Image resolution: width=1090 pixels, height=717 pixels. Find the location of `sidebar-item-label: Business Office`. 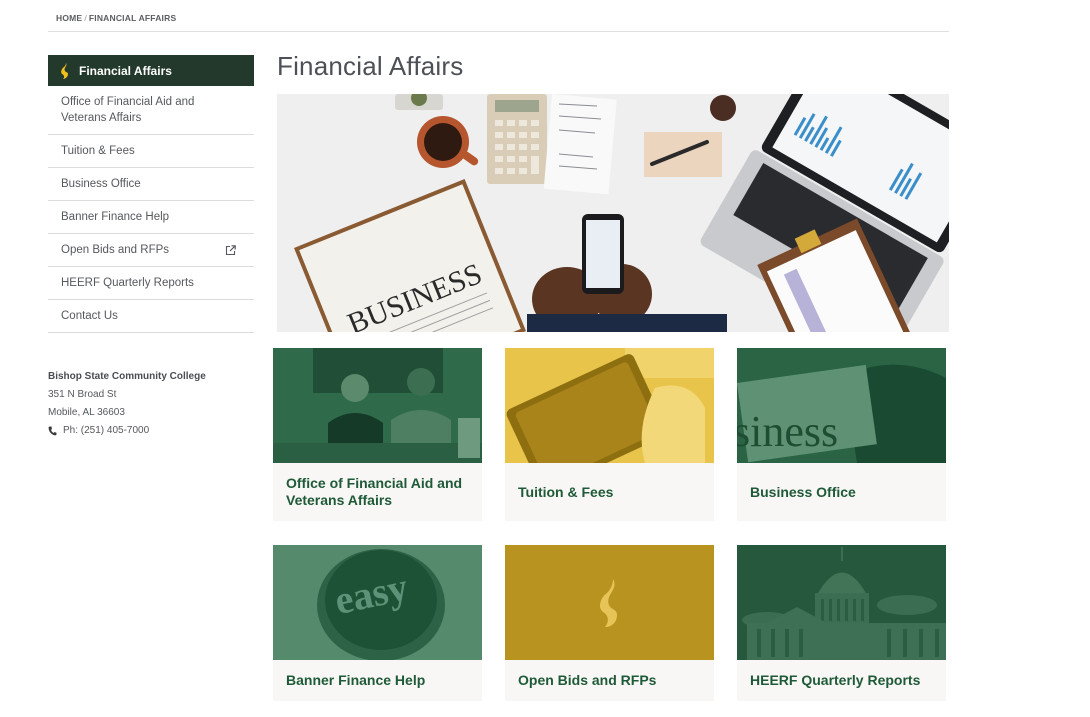

sidebar-item-label: Business Office is located at coordinates (101, 184).